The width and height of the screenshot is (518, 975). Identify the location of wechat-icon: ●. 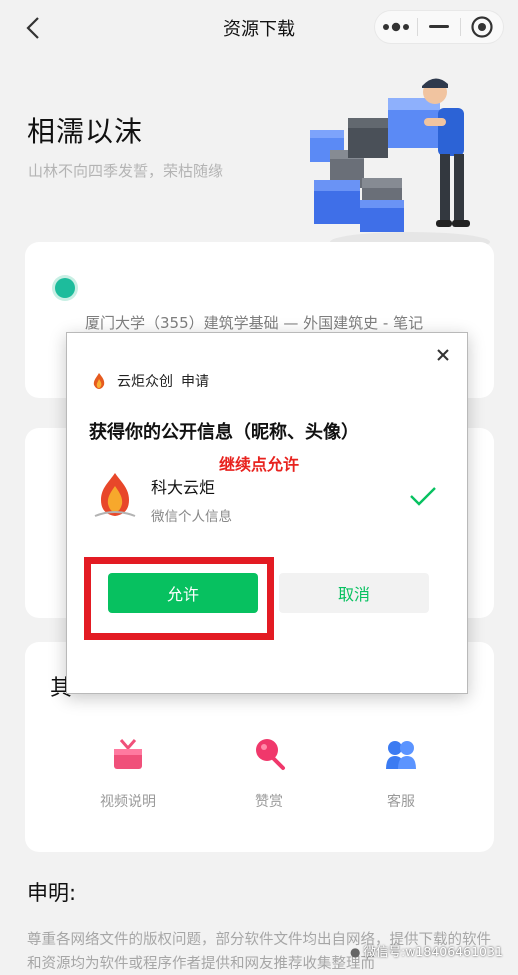
(355, 952).